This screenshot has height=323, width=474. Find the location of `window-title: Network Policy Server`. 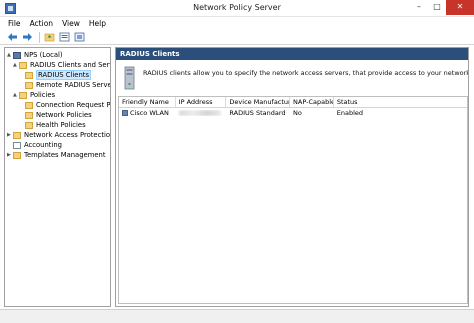

window-title: Network Policy Server is located at coordinates (237, 7).